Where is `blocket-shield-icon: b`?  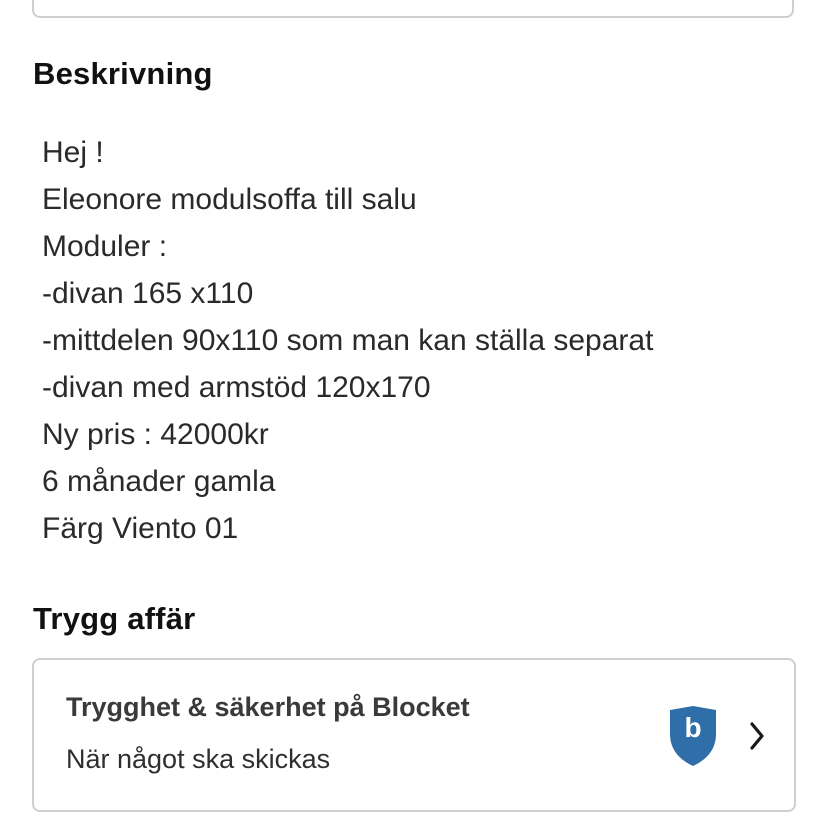 blocket-shield-icon: b is located at coordinates (693, 736).